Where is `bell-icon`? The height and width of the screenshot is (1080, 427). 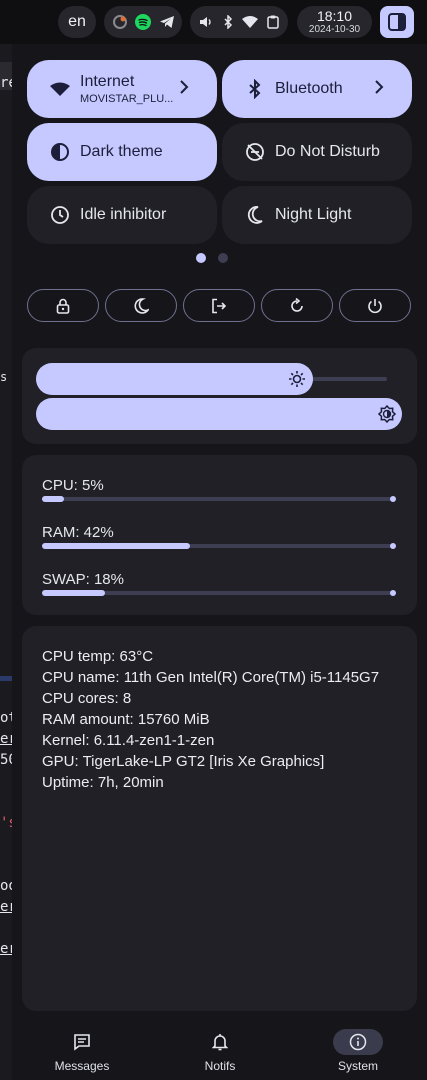
bell-icon is located at coordinates (220, 1042).